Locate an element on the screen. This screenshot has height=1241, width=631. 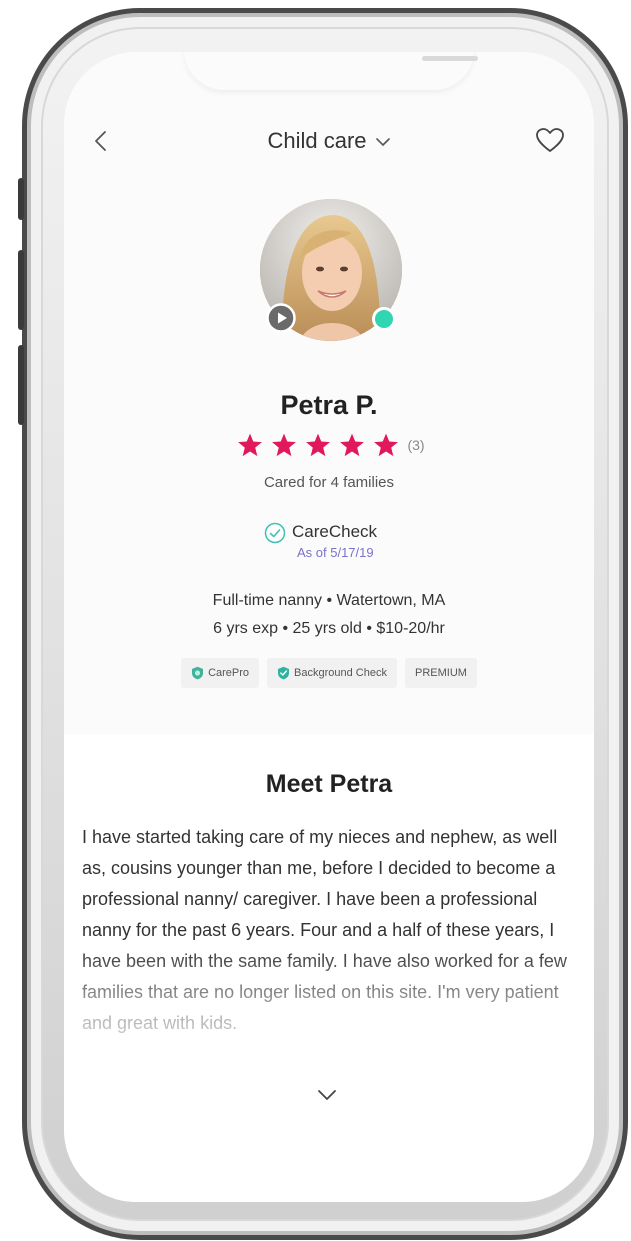
carepro-shield-icon is located at coordinates (198, 673).